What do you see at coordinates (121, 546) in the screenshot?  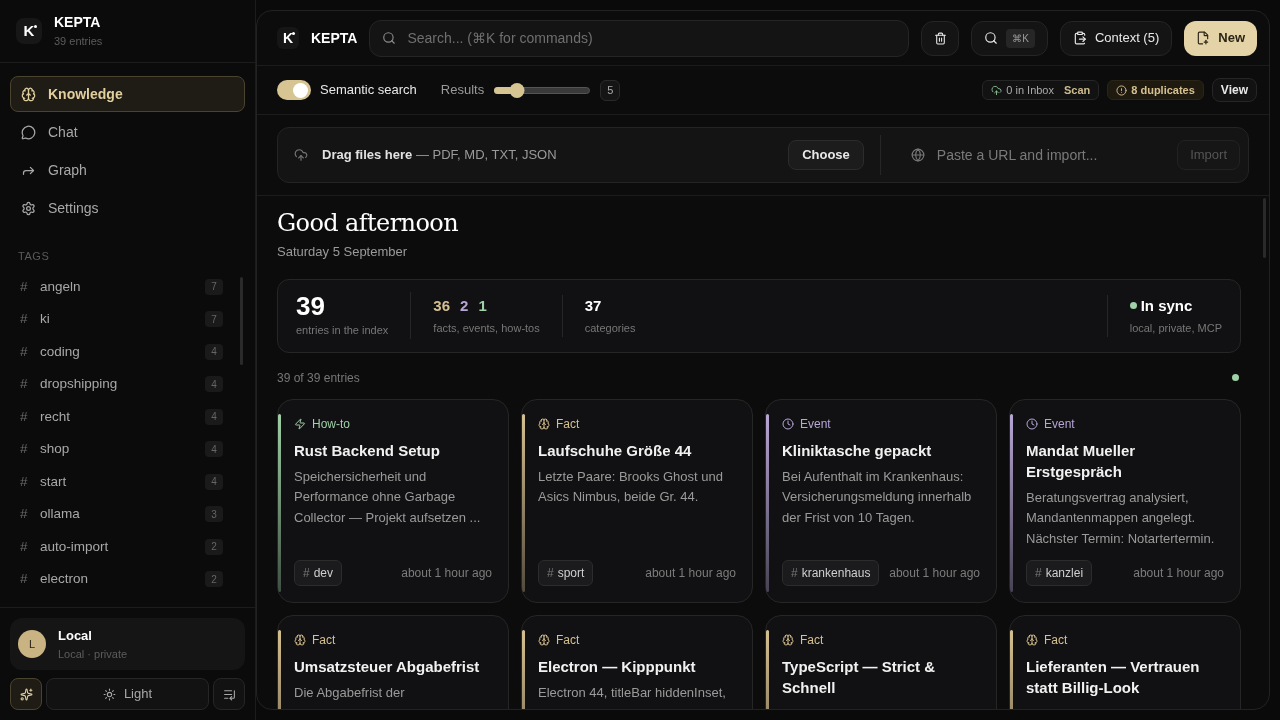 I see `tag-item: # auto-import 2` at bounding box center [121, 546].